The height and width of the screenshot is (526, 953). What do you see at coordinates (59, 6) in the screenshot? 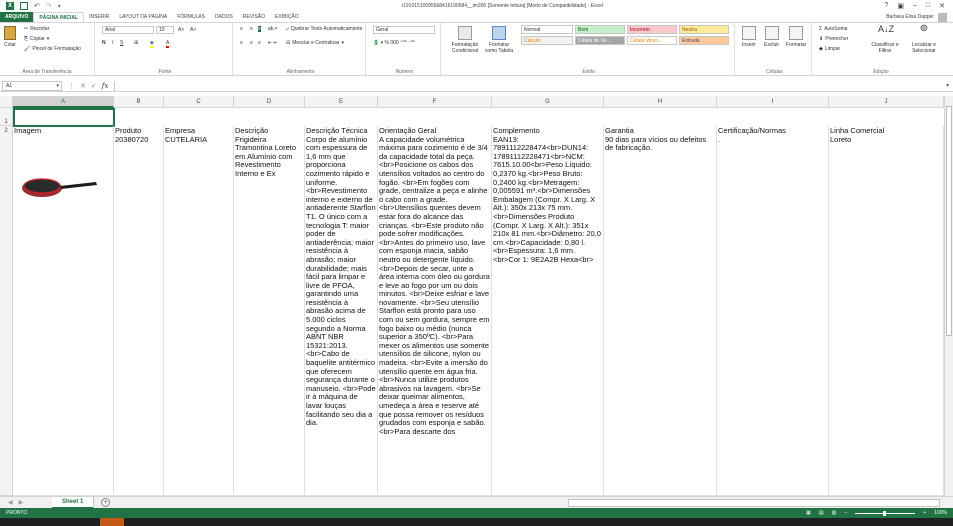
I see `customize-qat-icon: ▾` at bounding box center [59, 6].